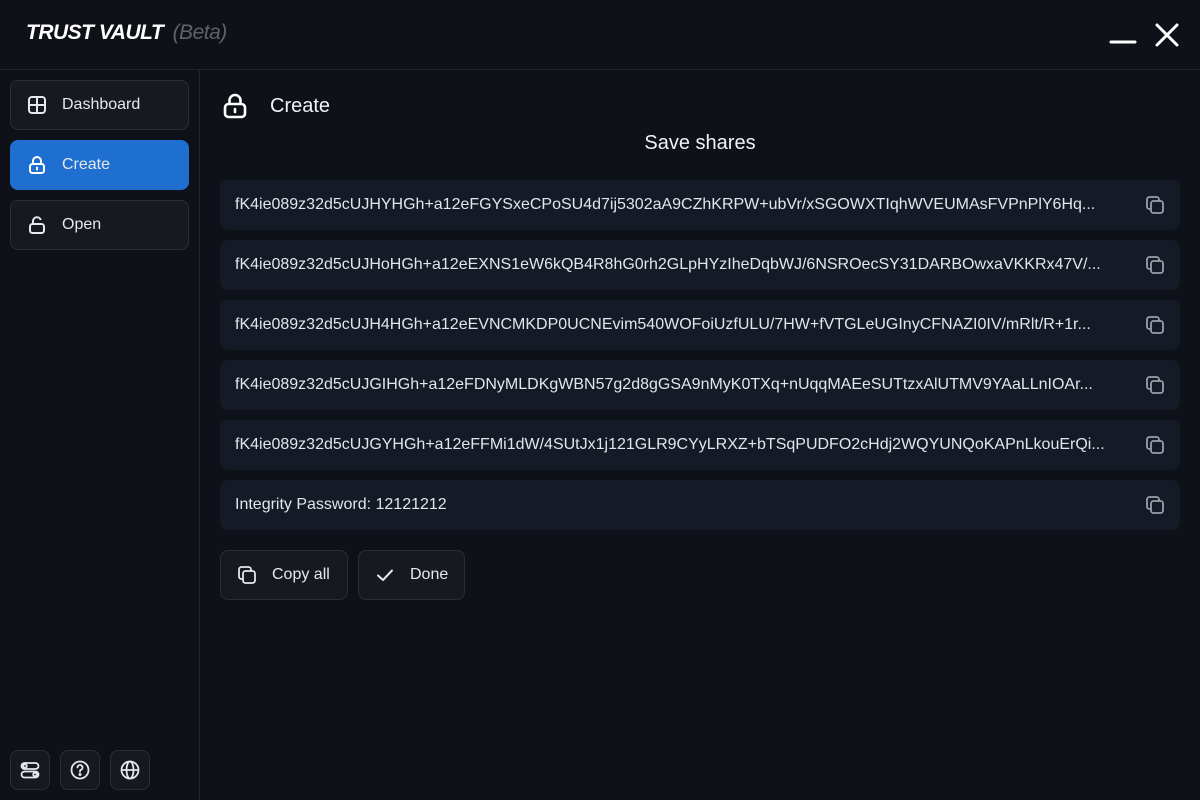  I want to click on integrity-password: Integrity Password: 12121212, so click(341, 504).